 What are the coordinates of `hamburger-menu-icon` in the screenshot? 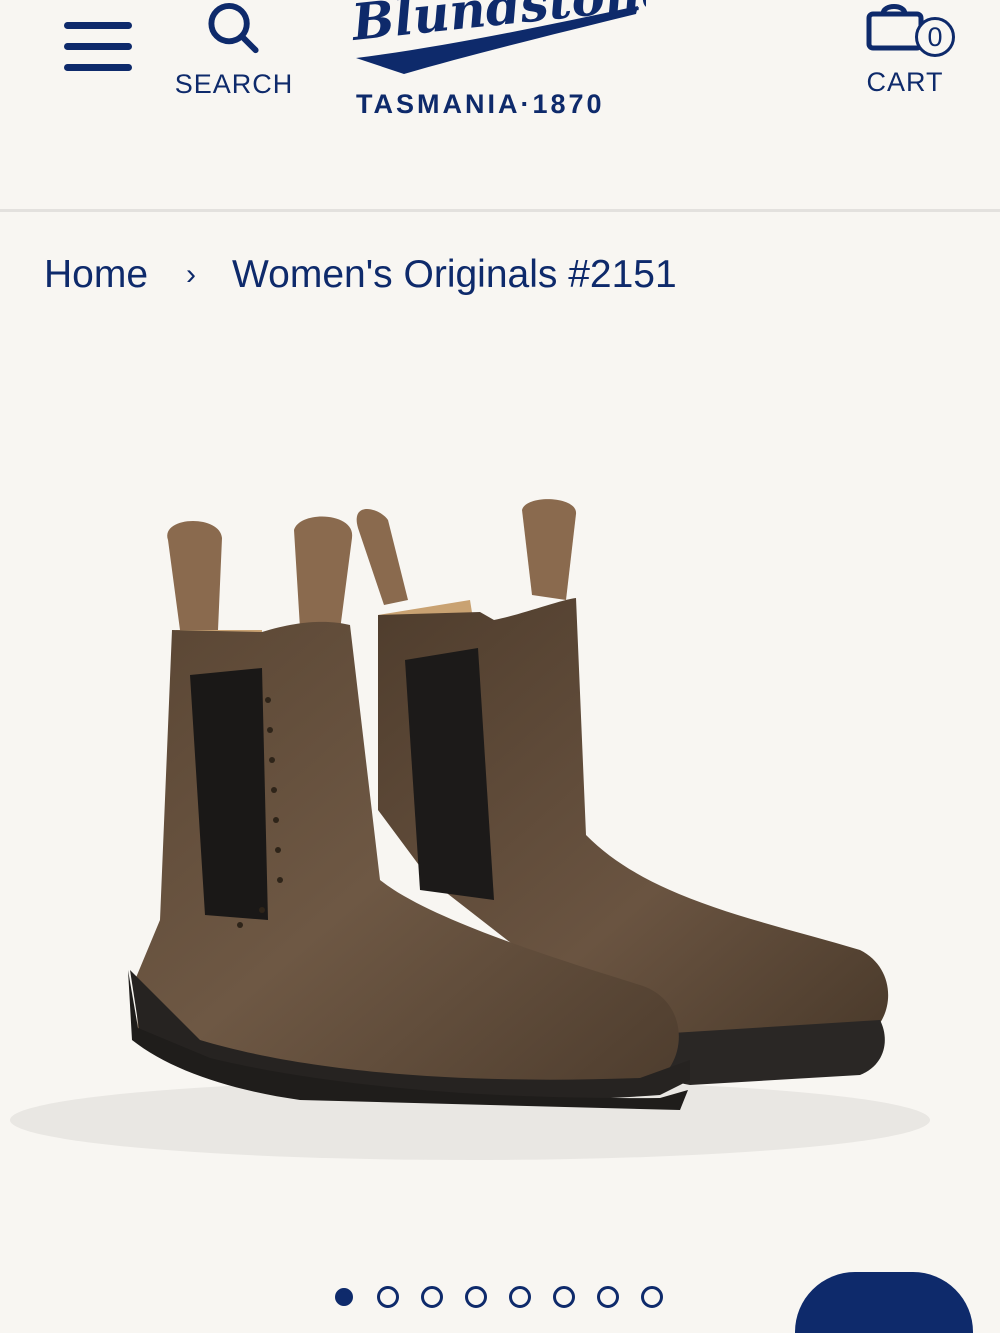 It's located at (98, 25).